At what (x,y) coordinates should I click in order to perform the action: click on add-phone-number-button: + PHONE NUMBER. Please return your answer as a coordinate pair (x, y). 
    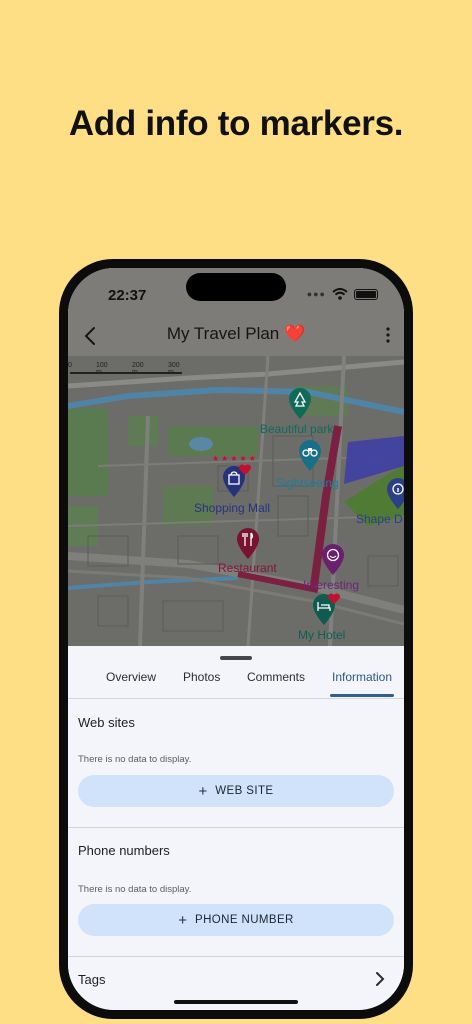
    Looking at the image, I should click on (236, 920).